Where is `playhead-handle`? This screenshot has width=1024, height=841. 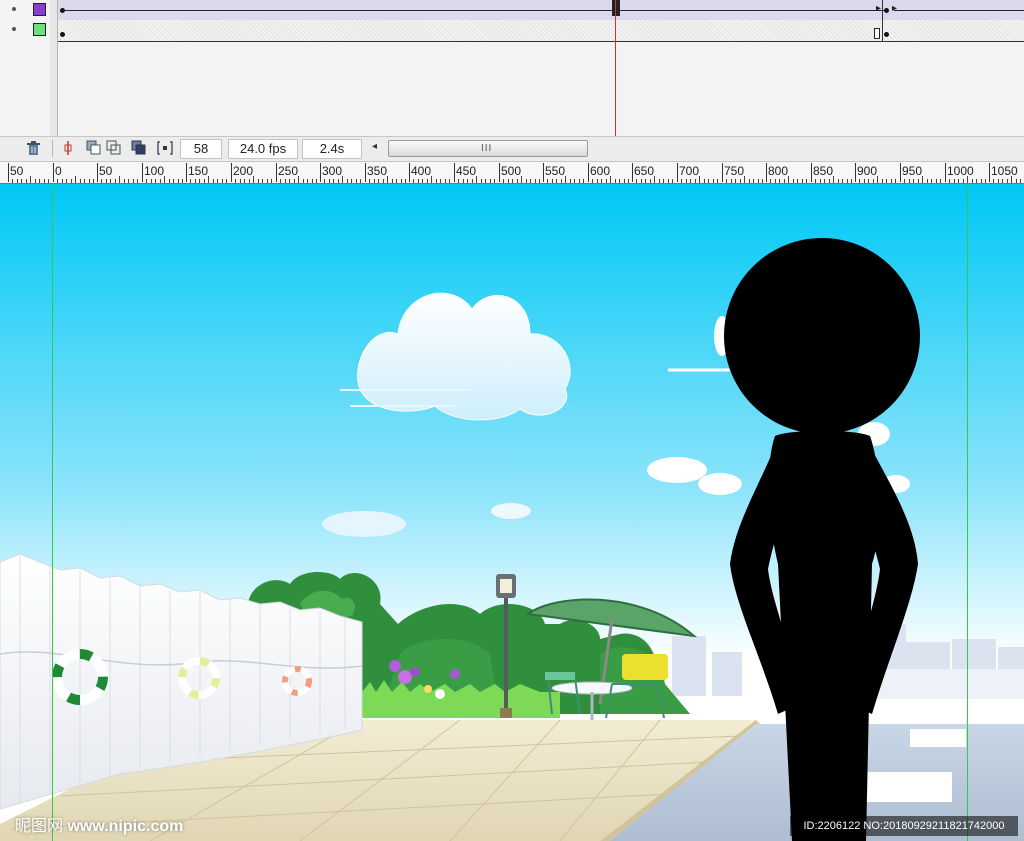 playhead-handle is located at coordinates (616, 8).